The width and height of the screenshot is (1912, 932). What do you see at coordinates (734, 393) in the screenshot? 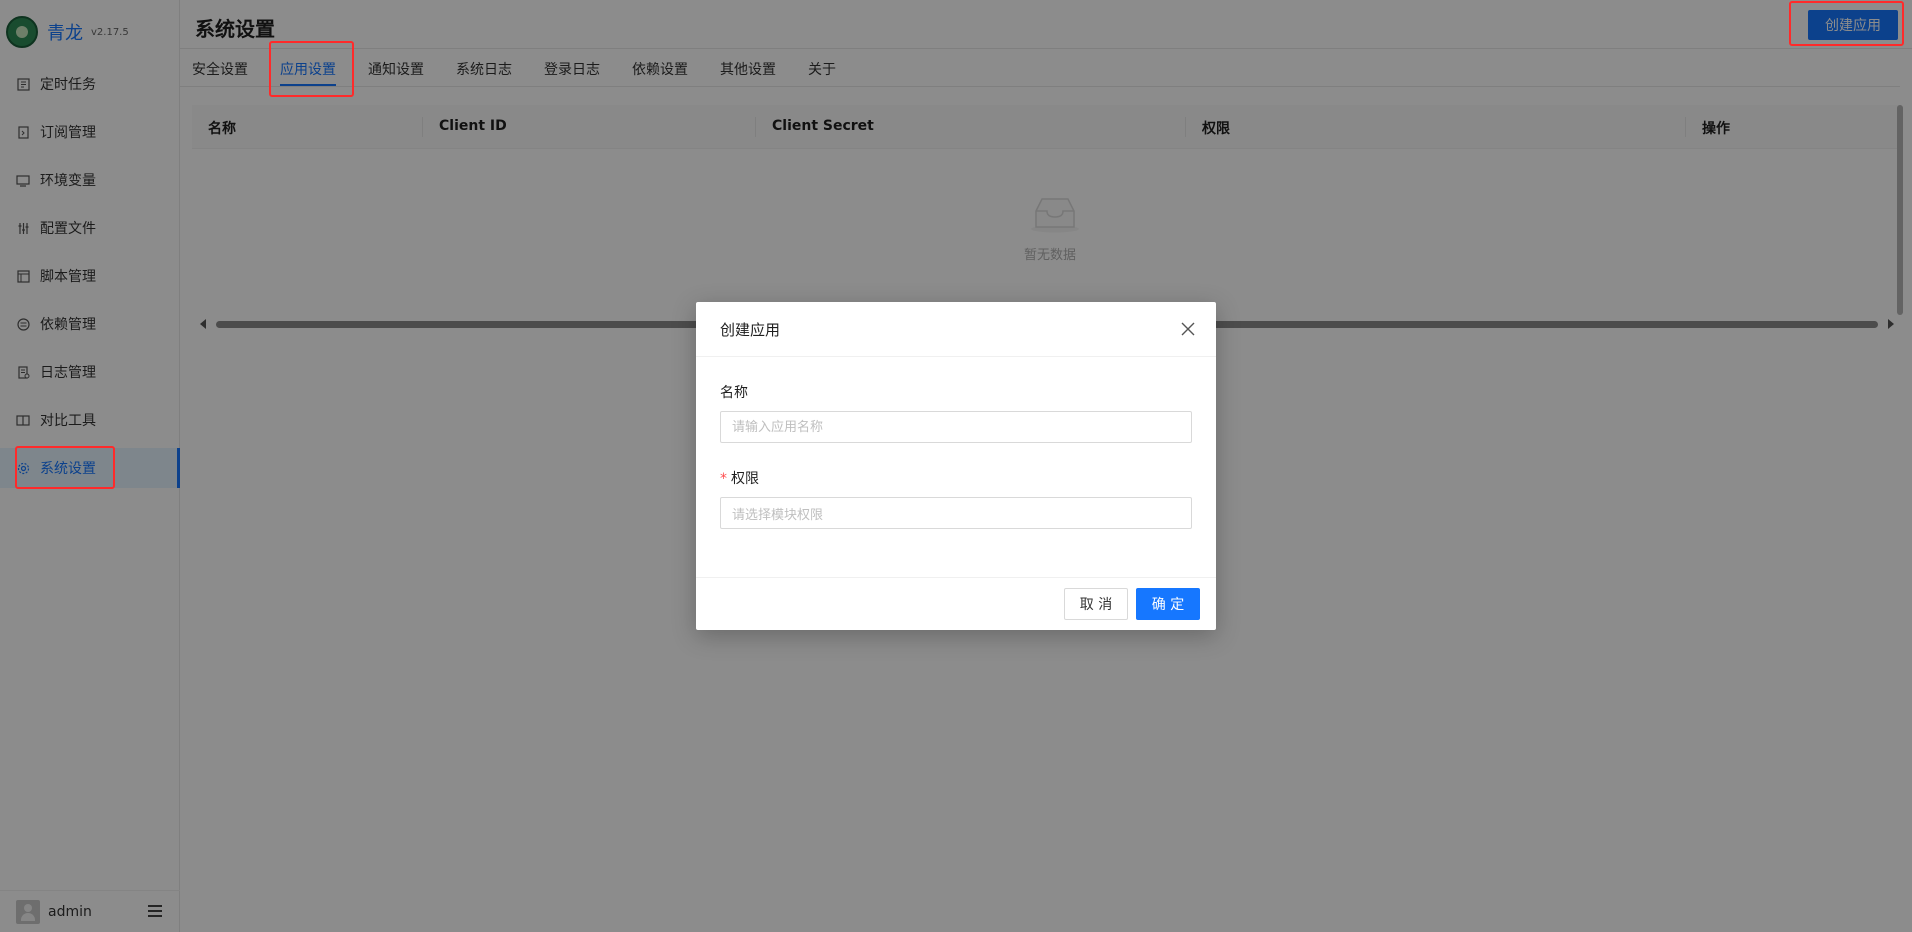
I see `name-label: 名称` at bounding box center [734, 393].